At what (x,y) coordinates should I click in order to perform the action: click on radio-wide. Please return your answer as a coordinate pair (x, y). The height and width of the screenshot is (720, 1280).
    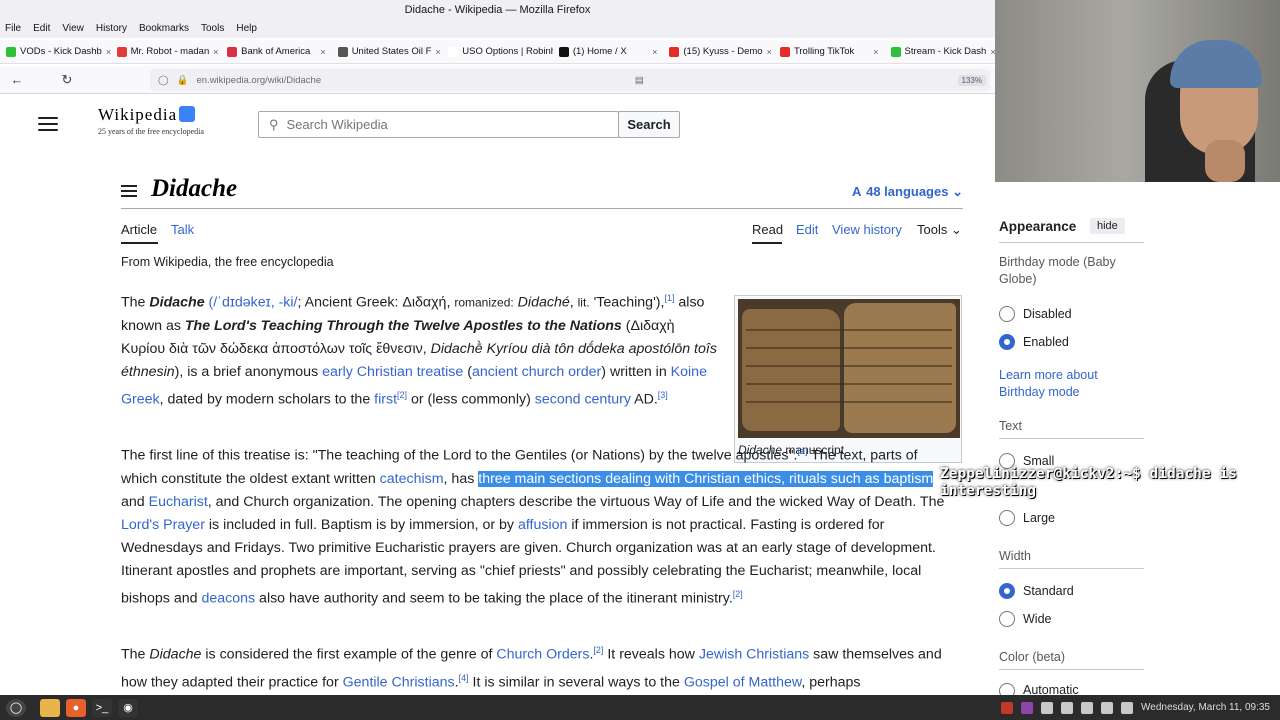
    Looking at the image, I should click on (1007, 619).